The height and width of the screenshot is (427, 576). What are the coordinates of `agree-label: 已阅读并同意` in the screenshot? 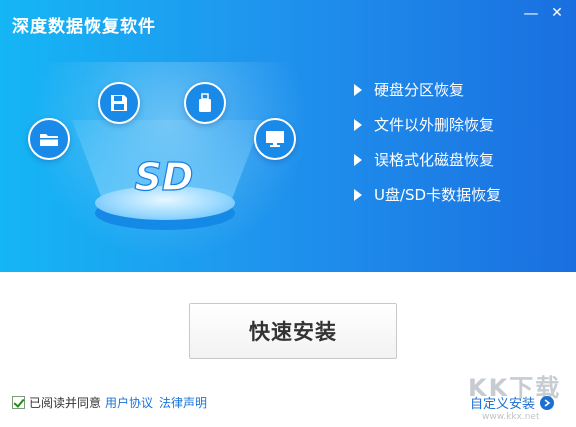 It's located at (65, 403).